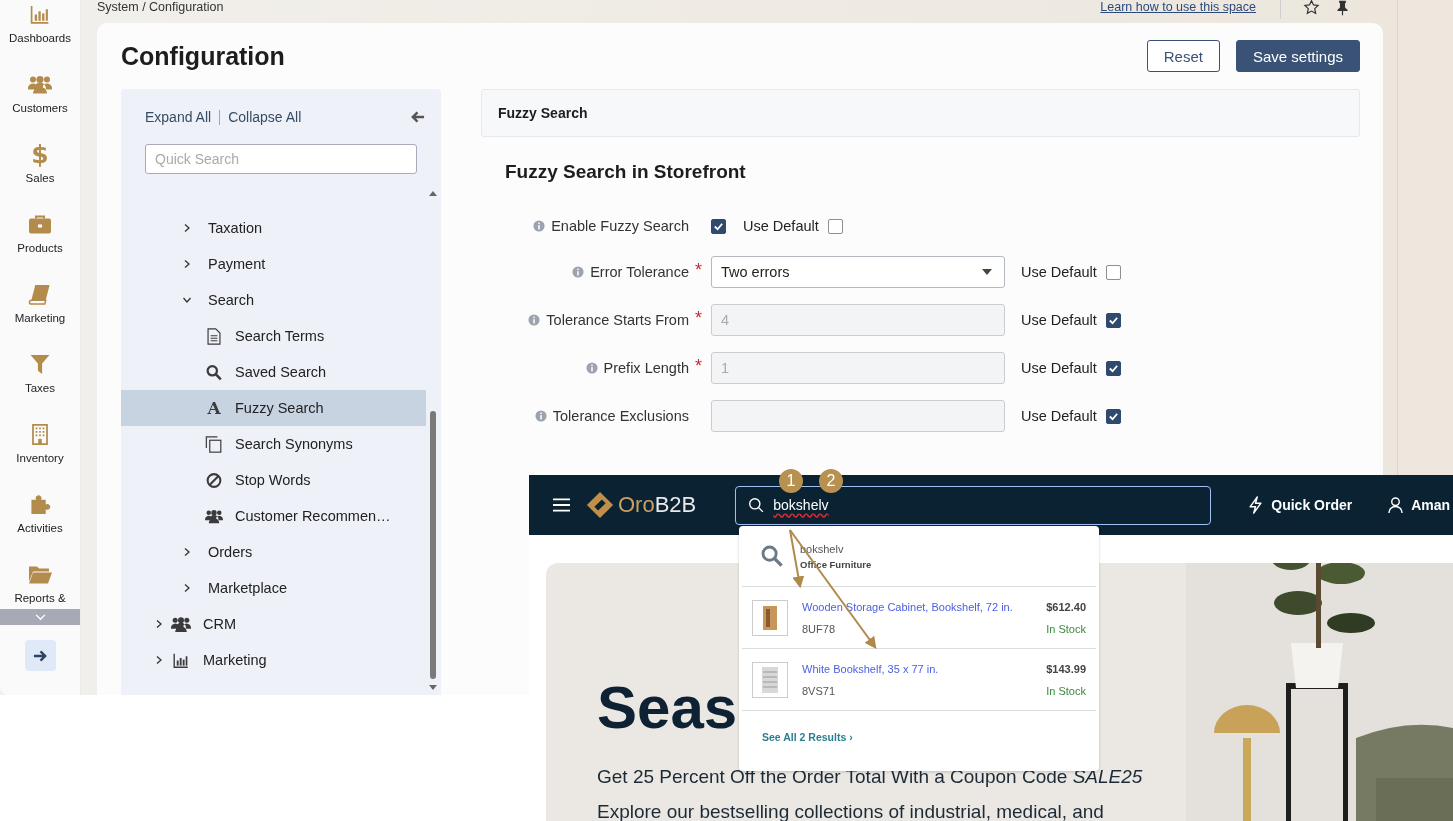 The height and width of the screenshot is (821, 1453). What do you see at coordinates (178, 117) in the screenshot?
I see `expand-all-link: Expand All` at bounding box center [178, 117].